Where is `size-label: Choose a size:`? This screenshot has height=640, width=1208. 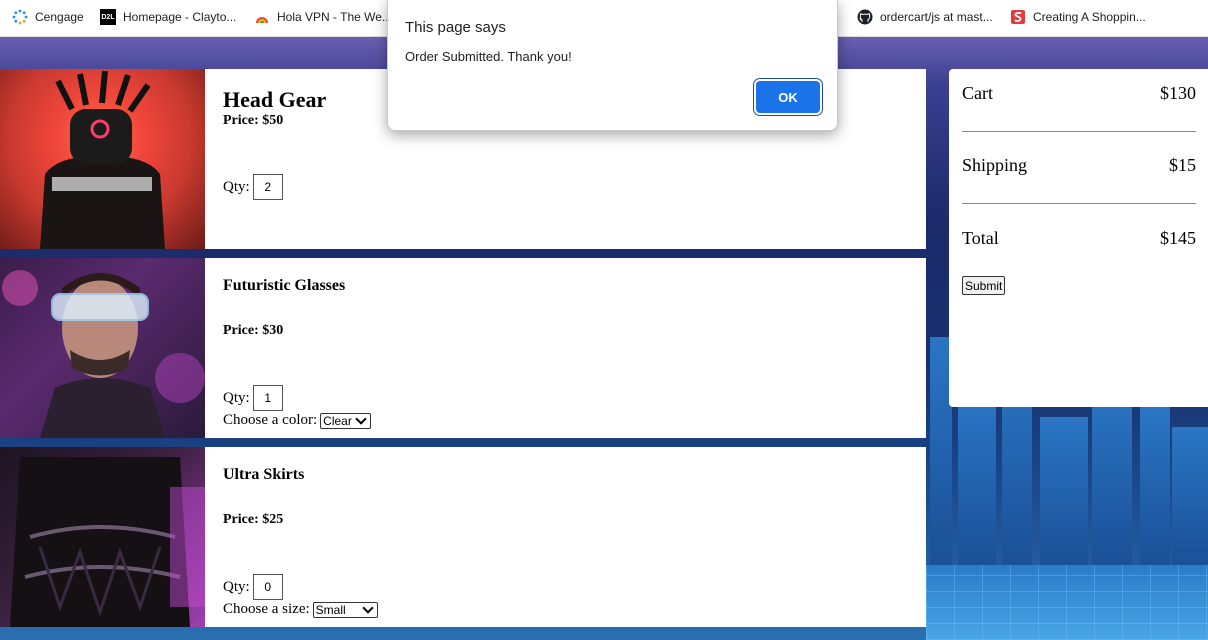 size-label: Choose a size: is located at coordinates (266, 609).